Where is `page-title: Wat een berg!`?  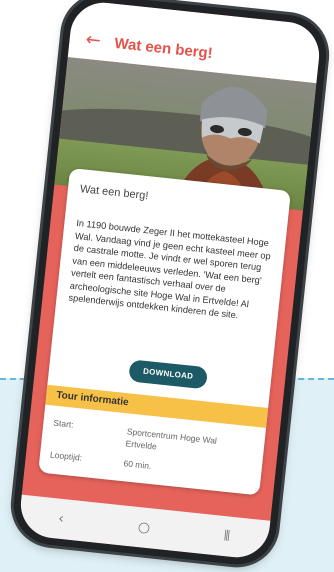 page-title: Wat een berg! is located at coordinates (163, 48).